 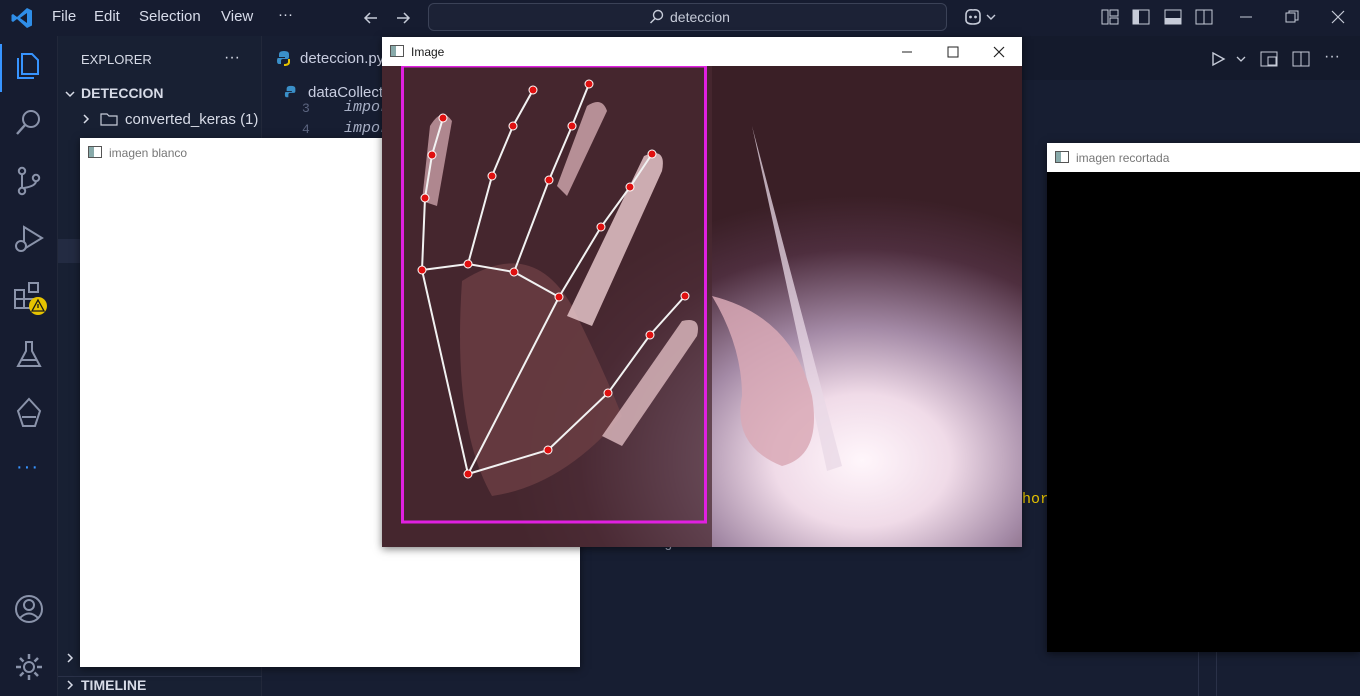 I want to click on menu-selection: Selection, so click(x=170, y=16).